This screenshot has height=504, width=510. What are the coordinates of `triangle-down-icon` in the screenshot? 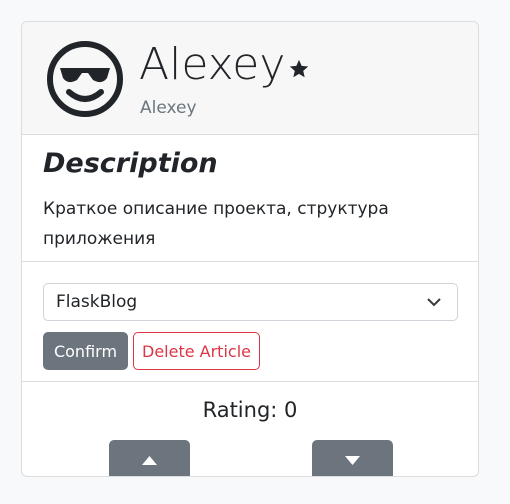 It's located at (352, 460).